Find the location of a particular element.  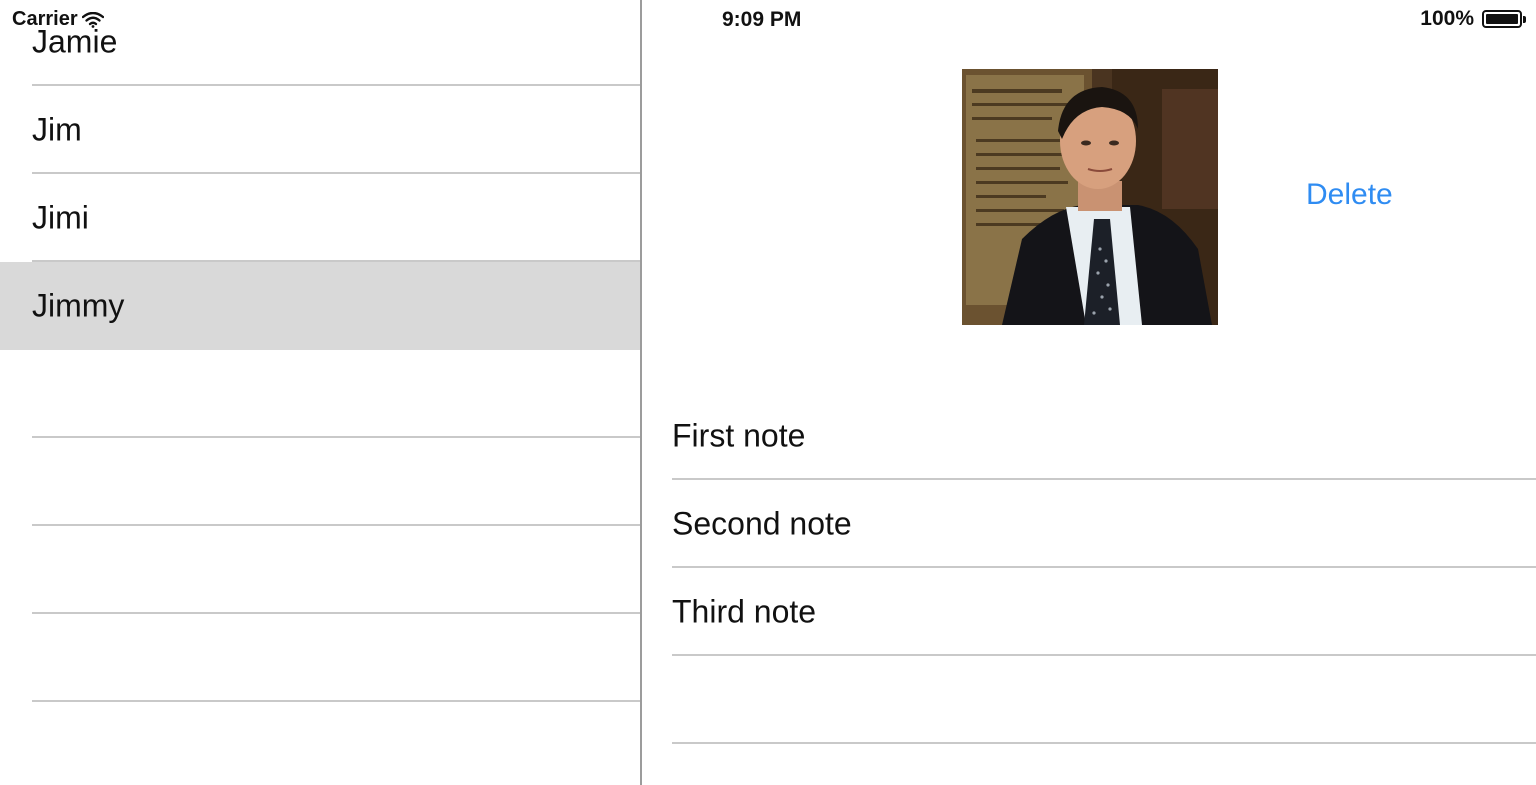

note-label: Second note is located at coordinates (762, 523).